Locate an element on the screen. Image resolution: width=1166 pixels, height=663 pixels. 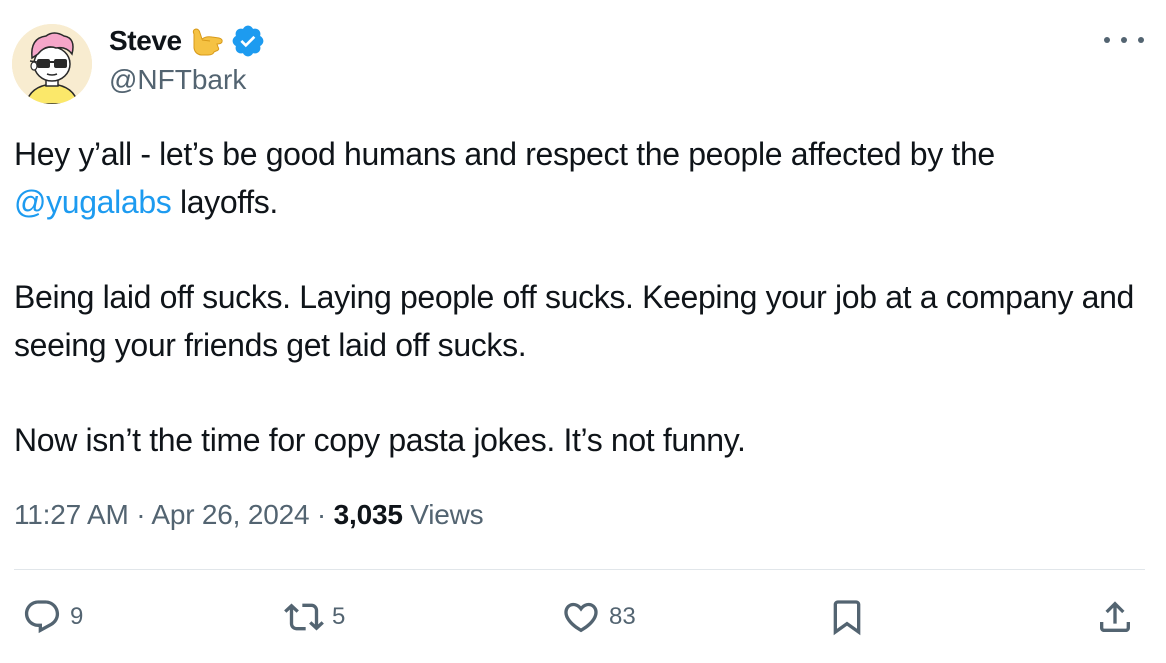
reply-button: 9 is located at coordinates (52, 617).